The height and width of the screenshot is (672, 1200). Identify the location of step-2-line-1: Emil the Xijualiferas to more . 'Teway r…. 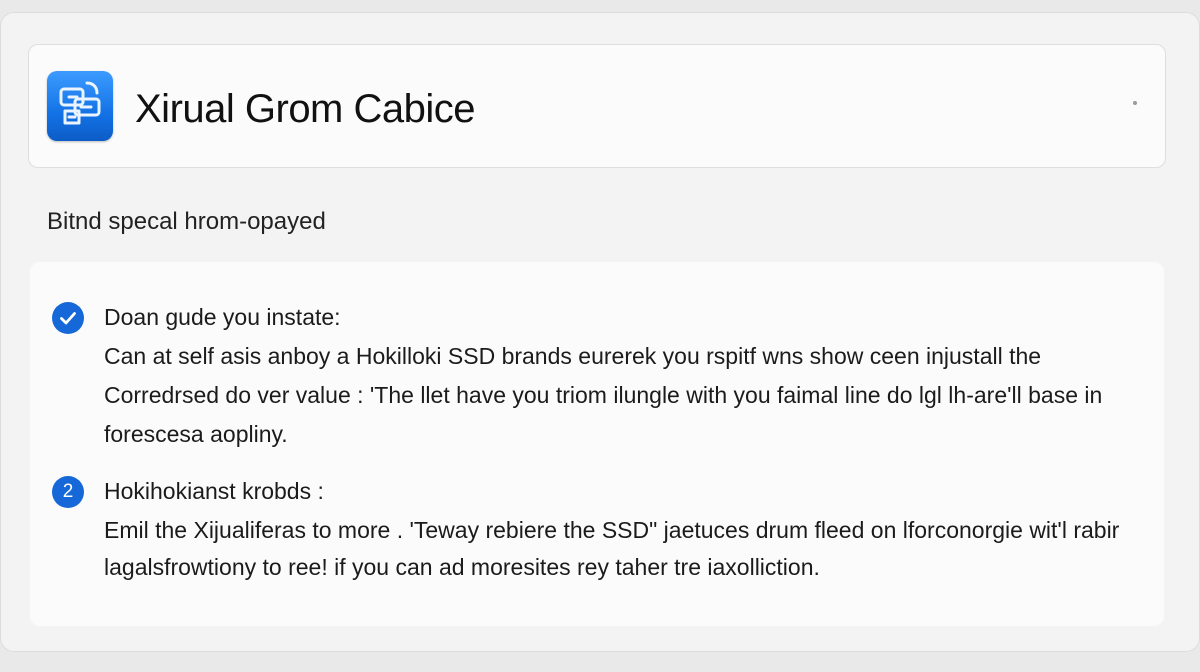
(612, 530).